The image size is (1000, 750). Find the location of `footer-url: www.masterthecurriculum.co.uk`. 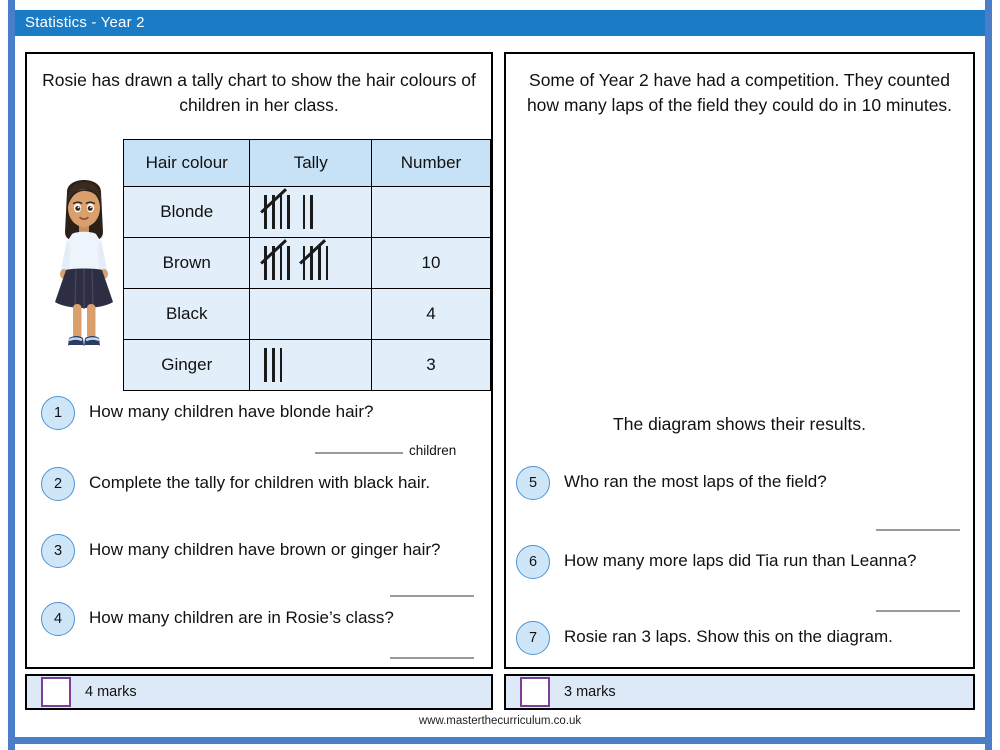

footer-url: www.masterthecurriculum.co.uk is located at coordinates (500, 721).